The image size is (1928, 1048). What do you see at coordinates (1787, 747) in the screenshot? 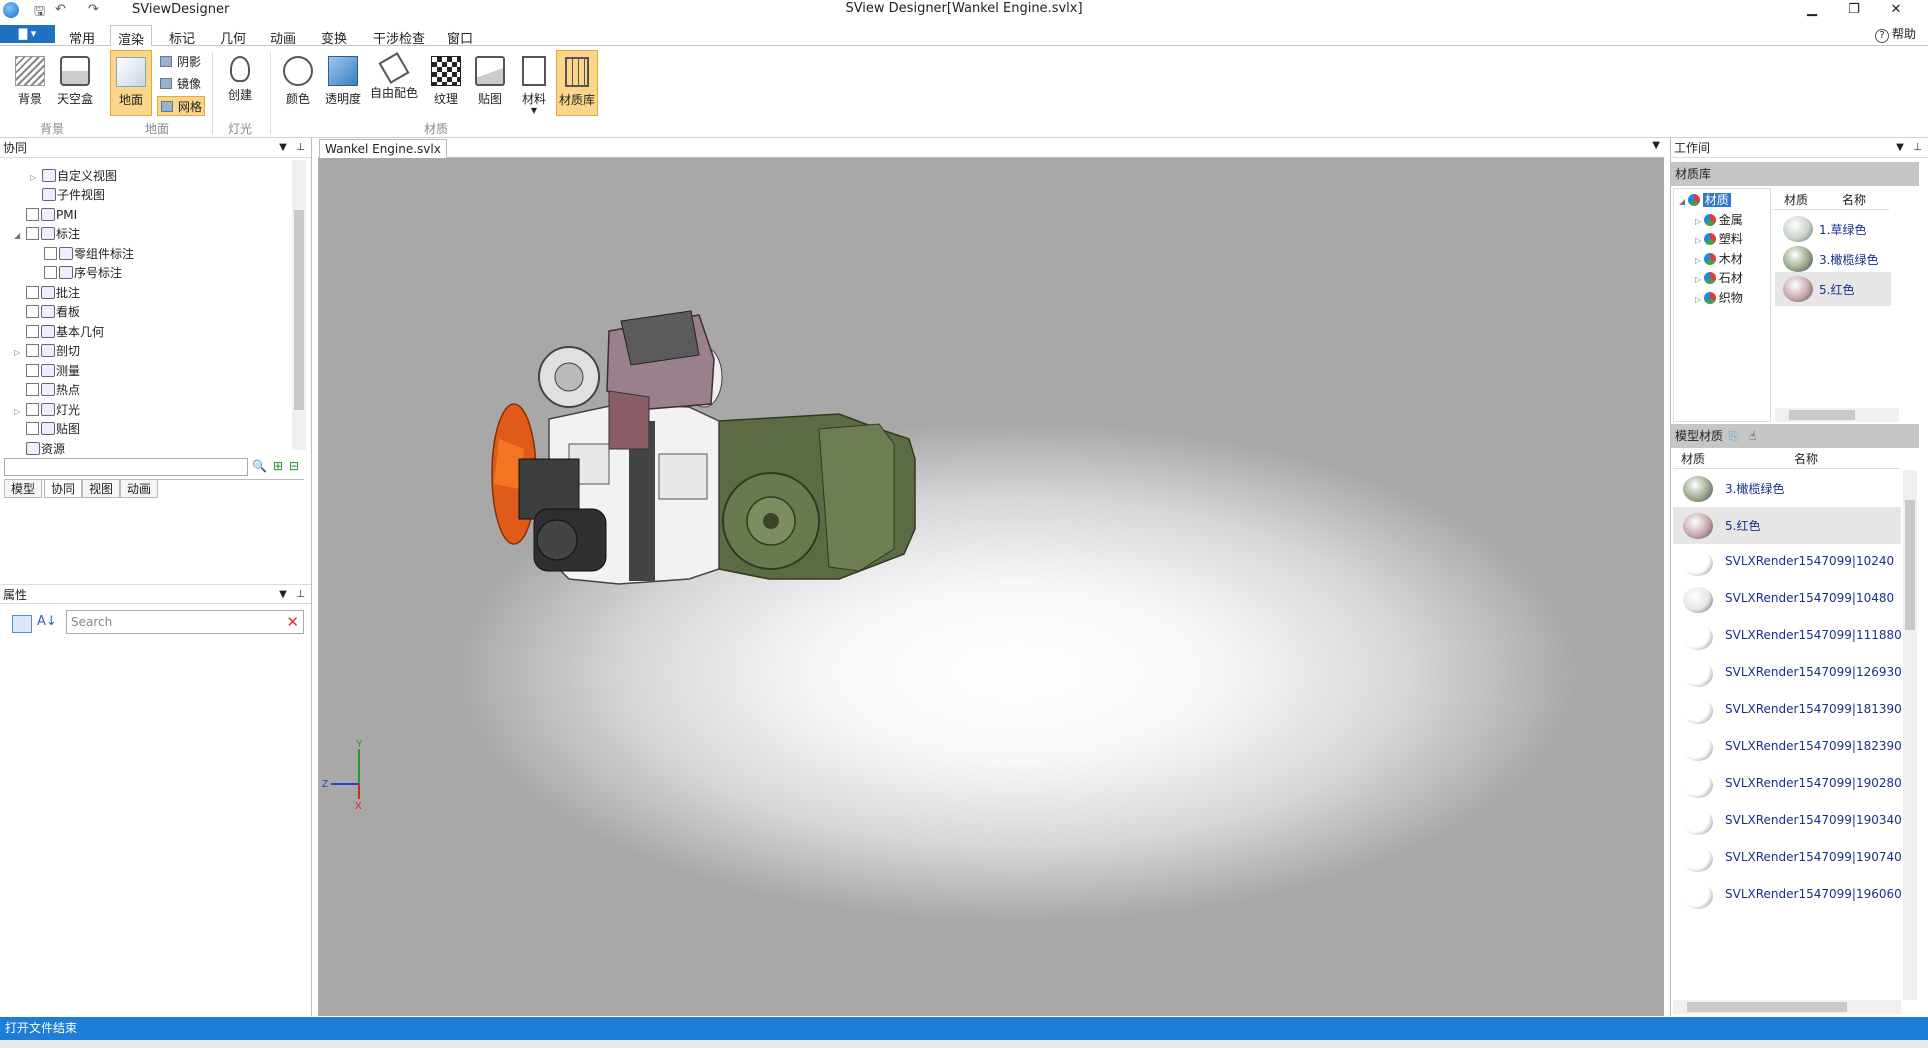
I see `model-material-row: SVLXRender1547099|182390` at bounding box center [1787, 747].